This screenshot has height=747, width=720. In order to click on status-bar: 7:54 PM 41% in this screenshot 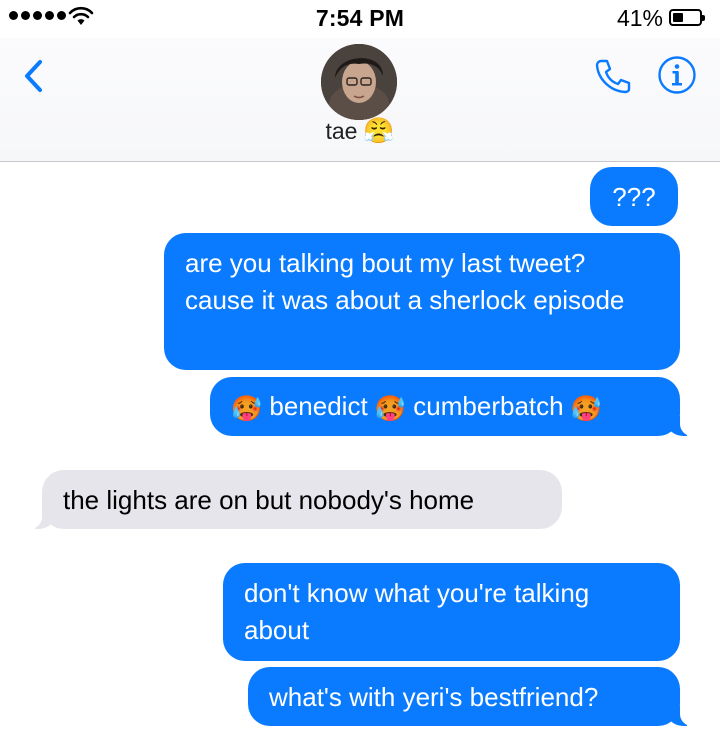, I will do `click(360, 19)`.